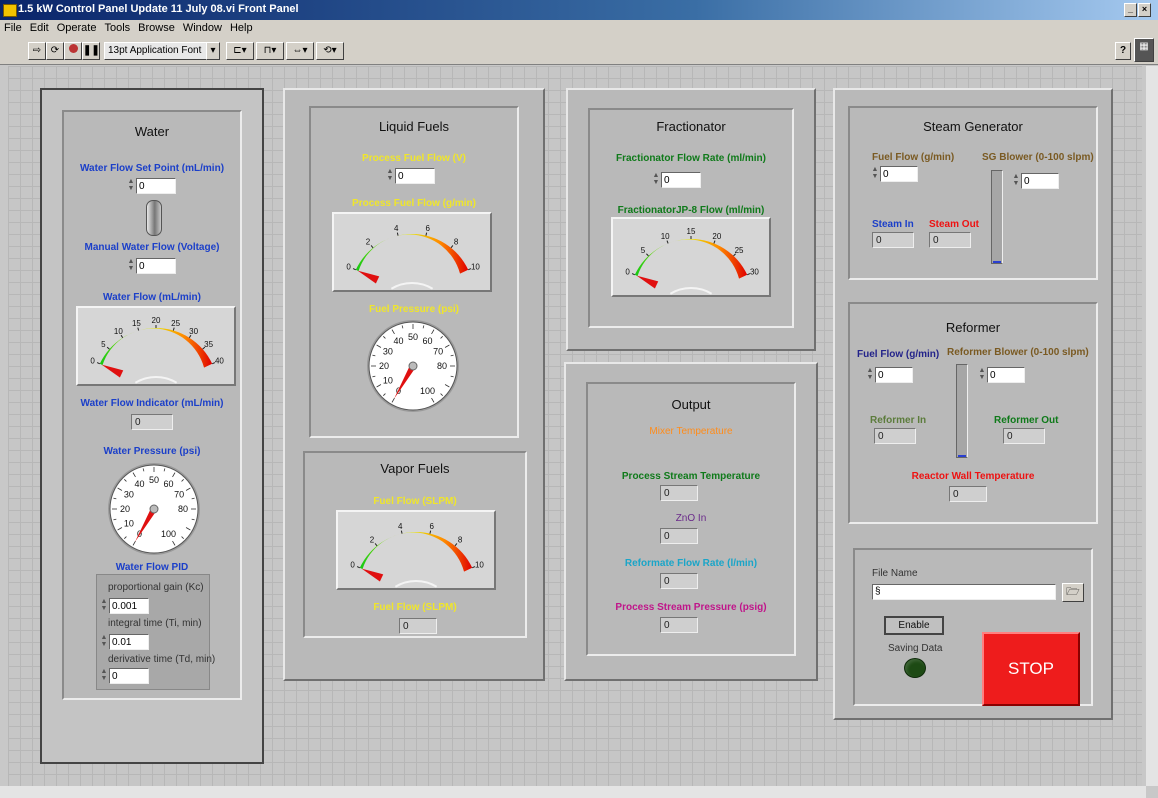  What do you see at coordinates (412, 286) in the screenshot?
I see `process-fuel-inner-arc` at bounding box center [412, 286].